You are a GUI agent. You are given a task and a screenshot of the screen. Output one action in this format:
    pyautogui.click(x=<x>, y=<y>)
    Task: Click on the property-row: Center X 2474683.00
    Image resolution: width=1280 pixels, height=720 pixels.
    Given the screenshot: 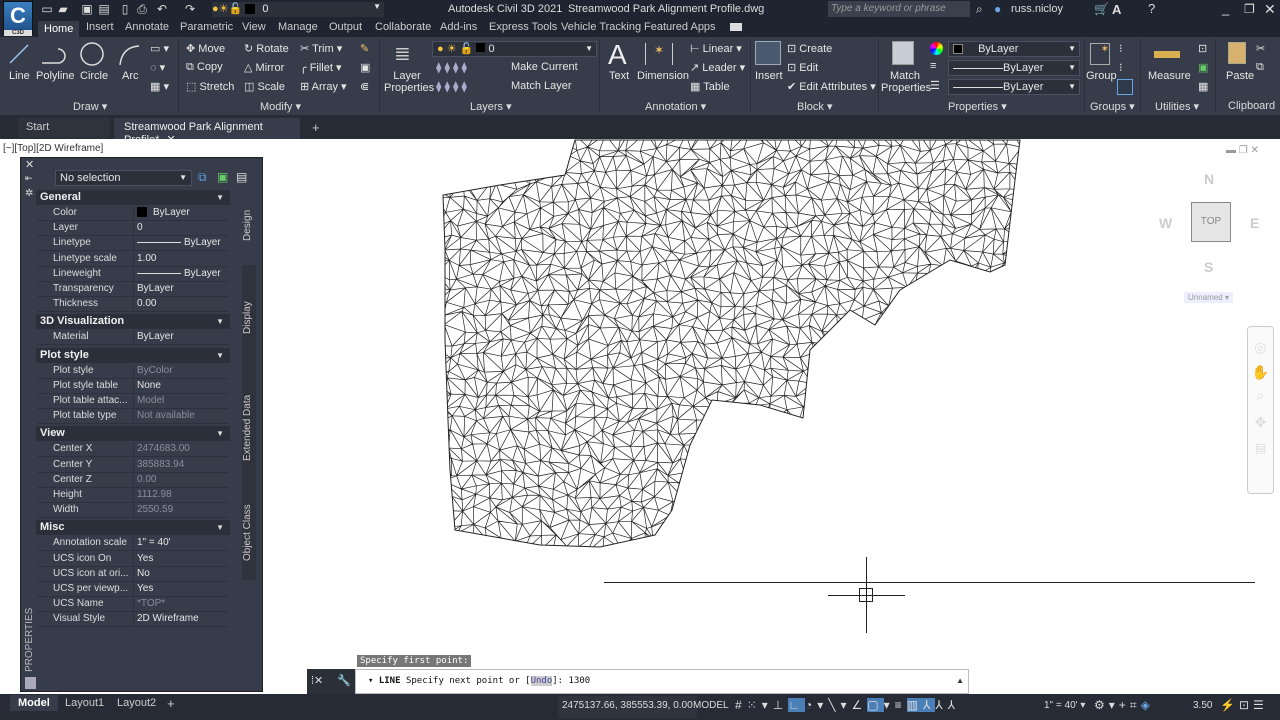 What is the action you would take?
    pyautogui.click(x=133, y=450)
    